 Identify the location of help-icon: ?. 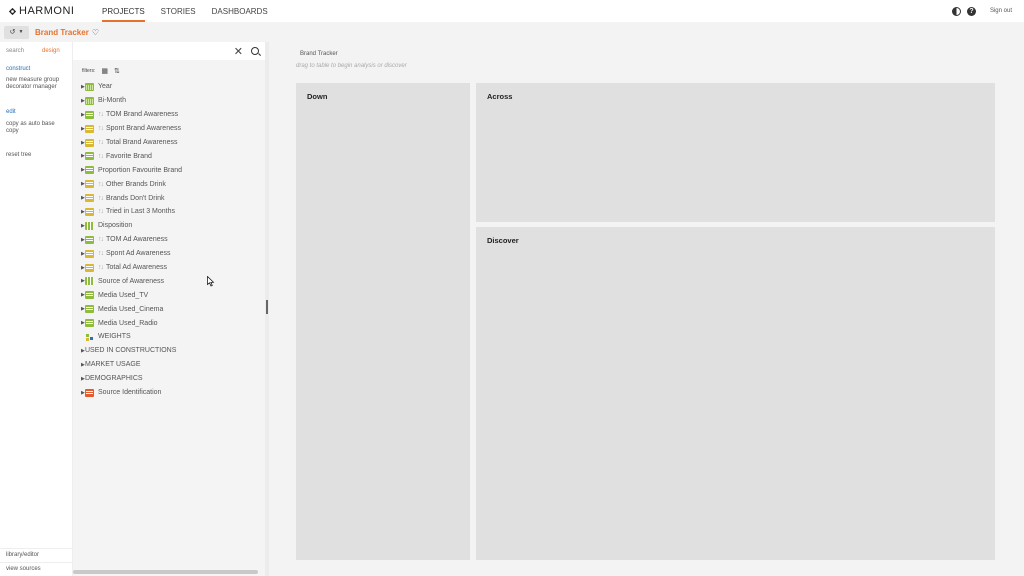
(971, 11).